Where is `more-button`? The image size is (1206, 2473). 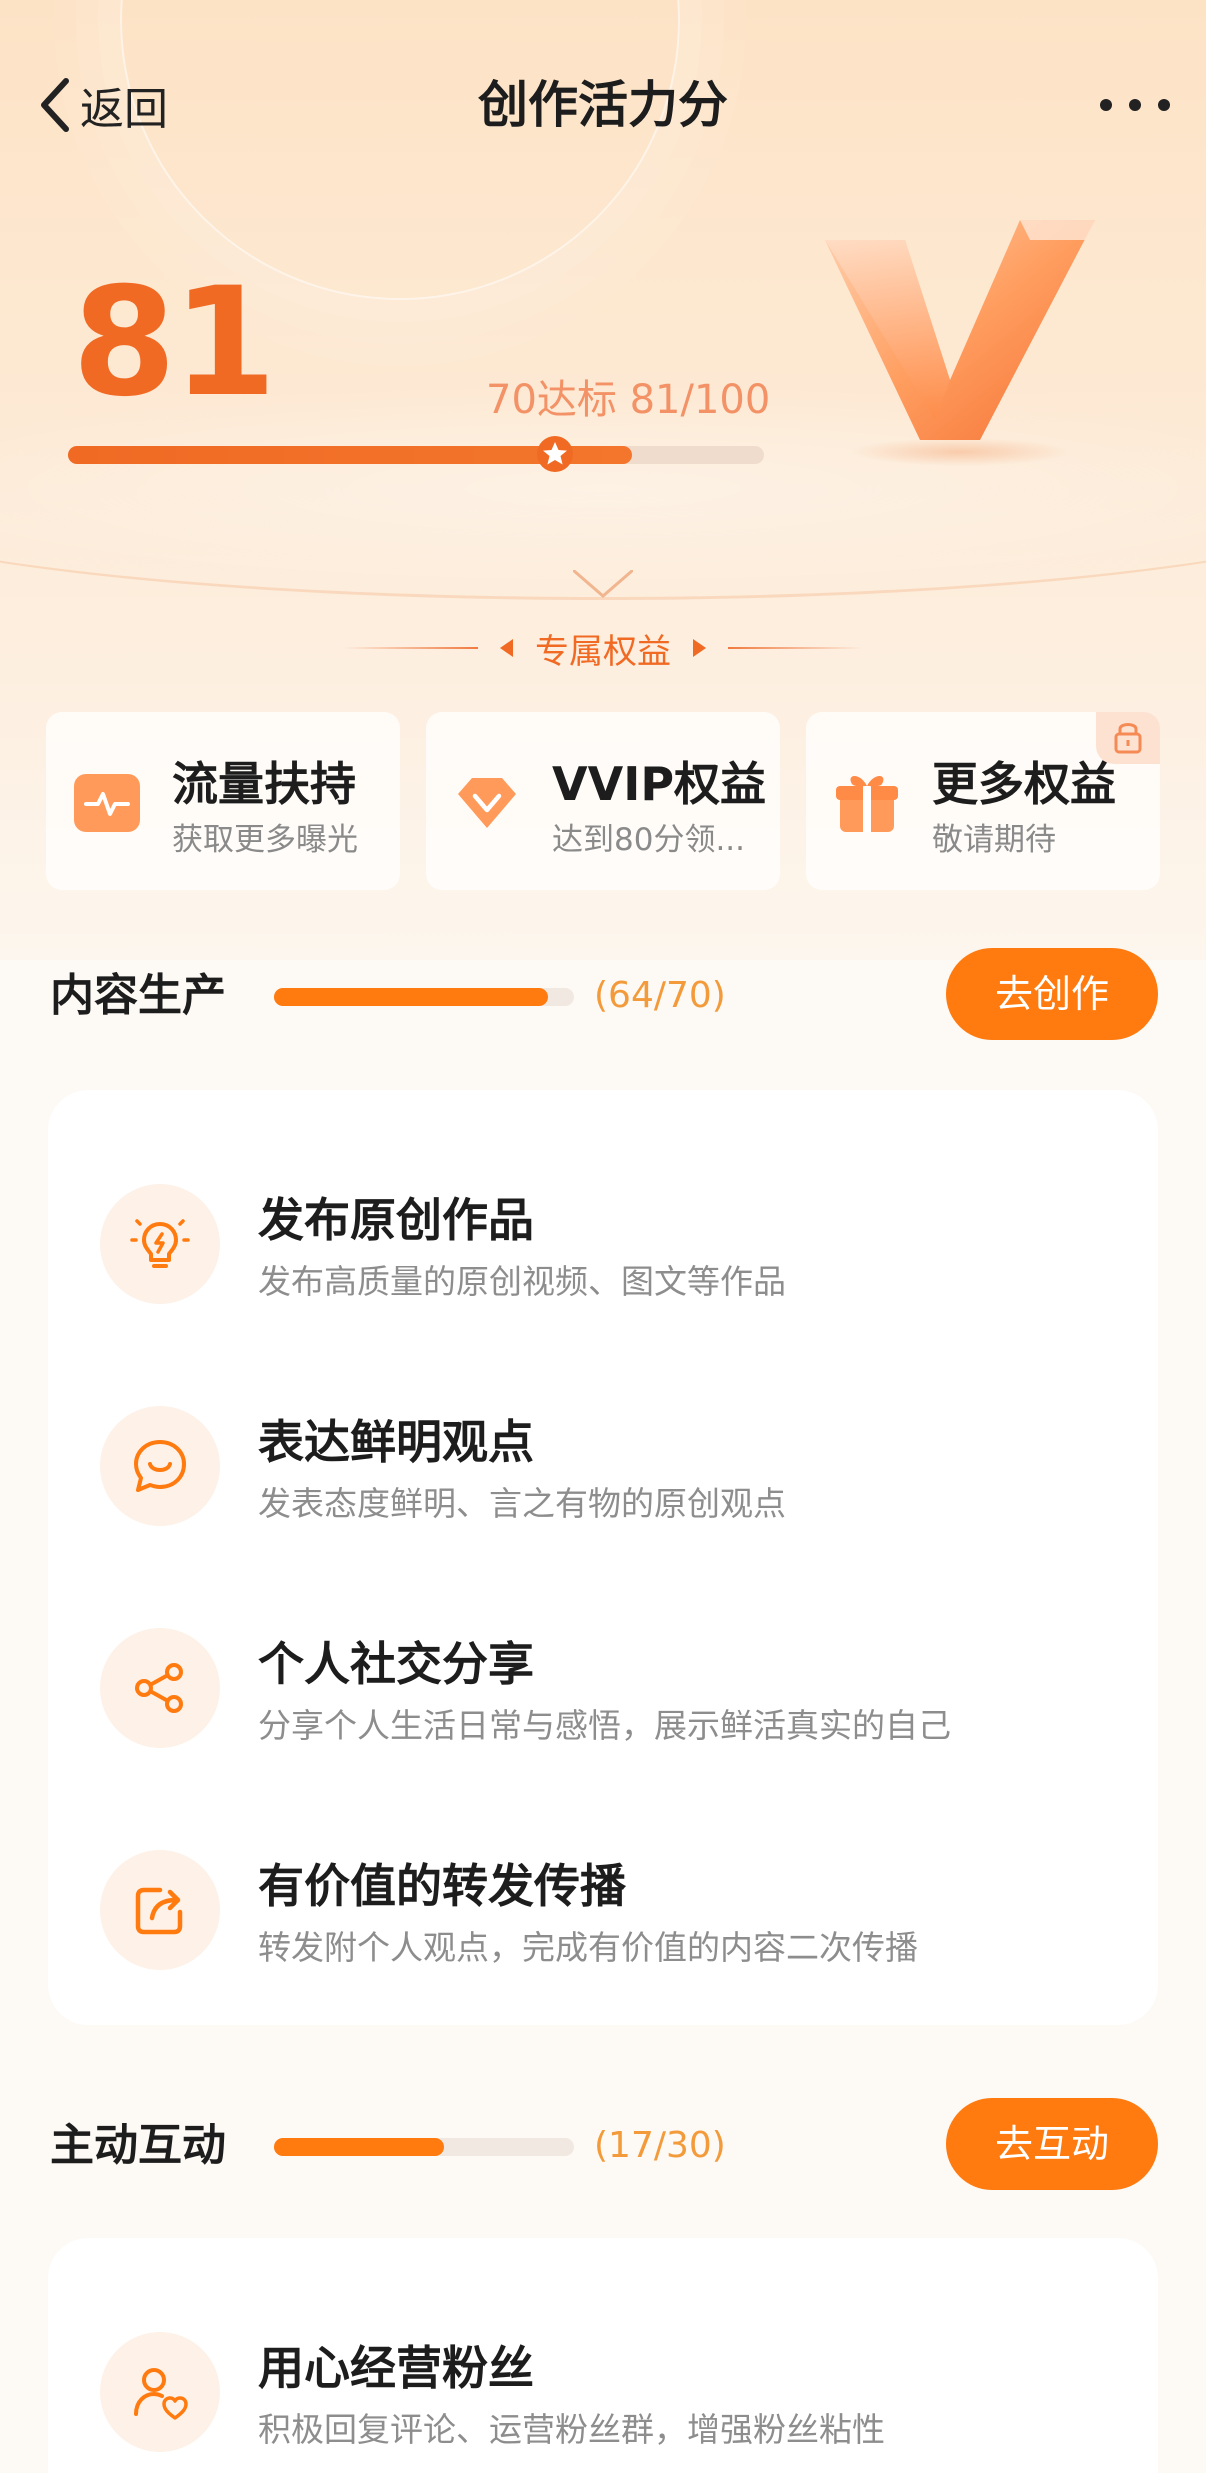
more-button is located at coordinates (1135, 105).